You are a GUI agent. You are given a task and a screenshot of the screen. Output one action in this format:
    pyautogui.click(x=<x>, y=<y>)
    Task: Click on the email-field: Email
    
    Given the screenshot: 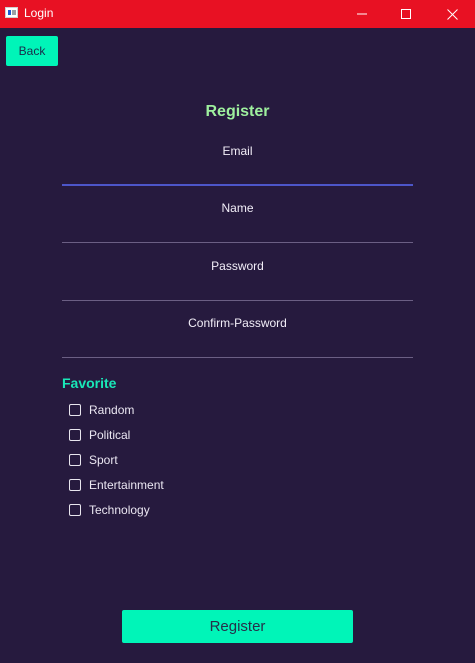 What is the action you would take?
    pyautogui.click(x=237, y=165)
    